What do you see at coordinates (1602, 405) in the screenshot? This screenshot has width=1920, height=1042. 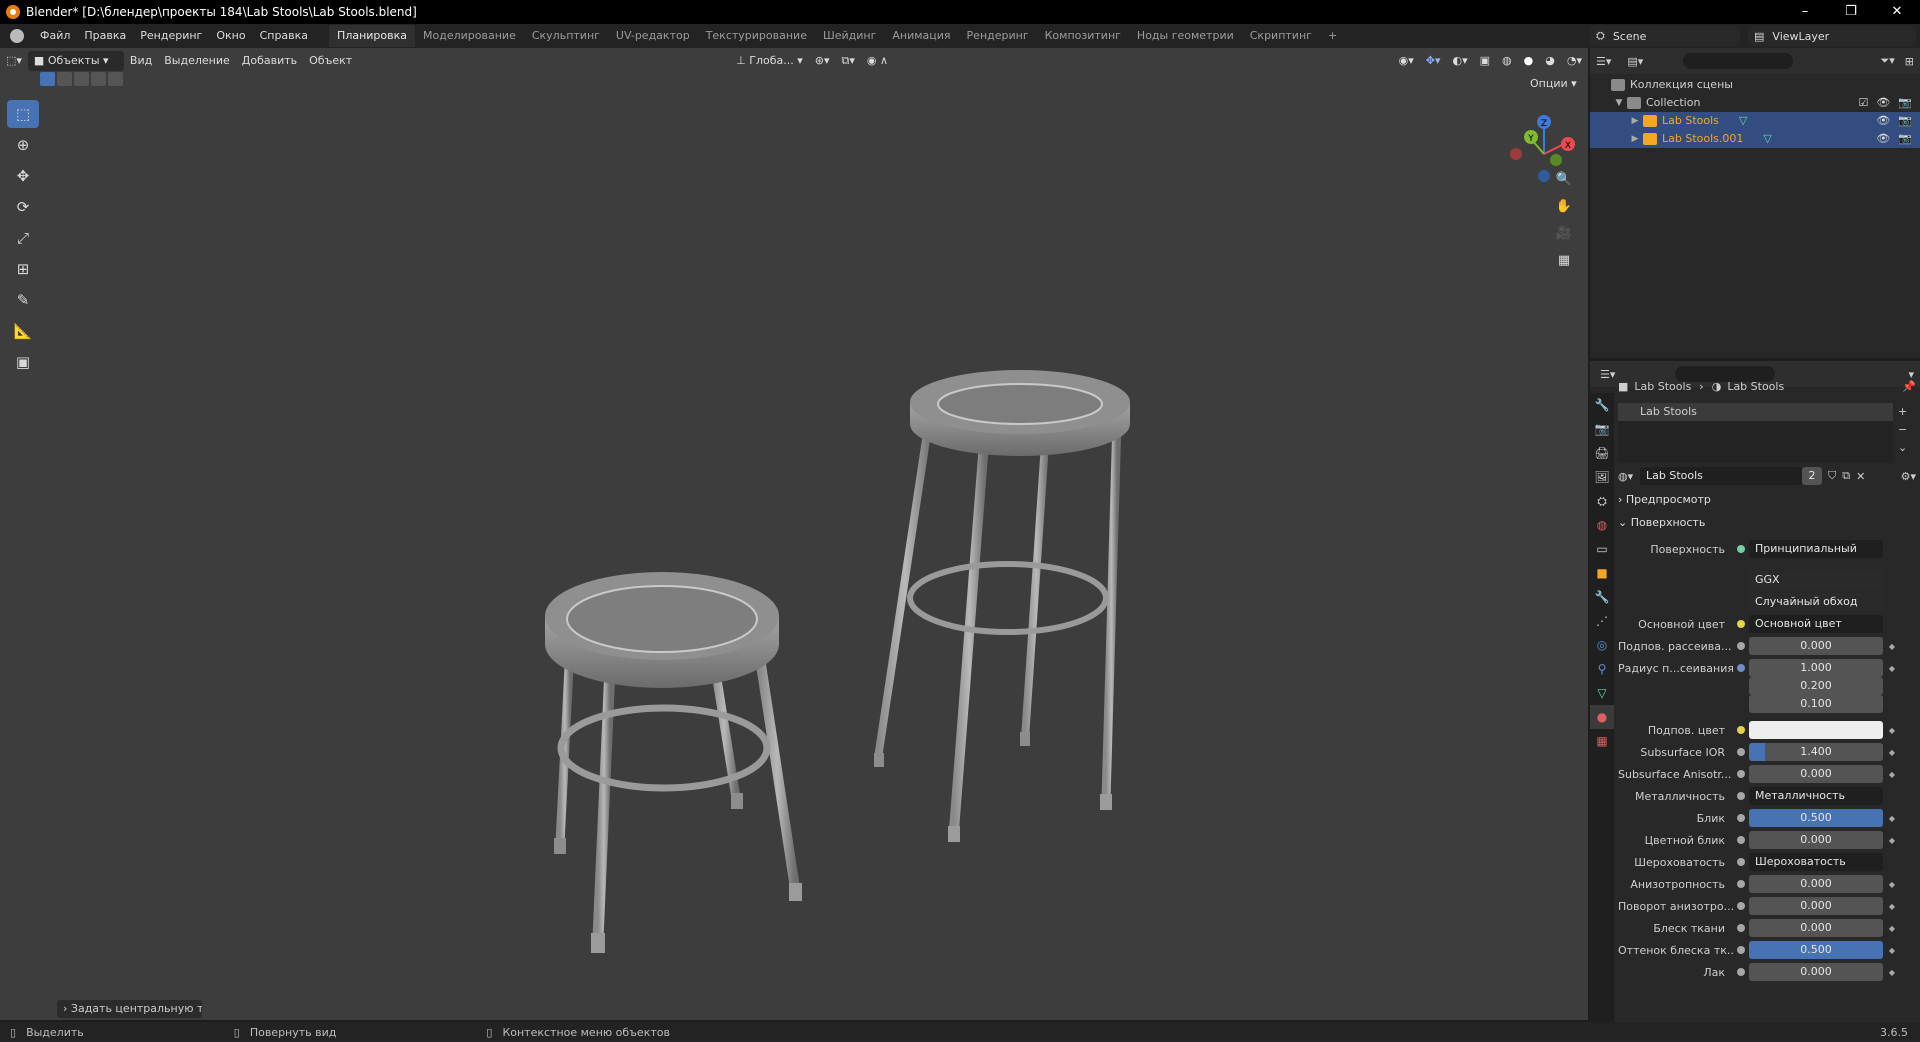 I see `tool-tab-icon: 🔧` at bounding box center [1602, 405].